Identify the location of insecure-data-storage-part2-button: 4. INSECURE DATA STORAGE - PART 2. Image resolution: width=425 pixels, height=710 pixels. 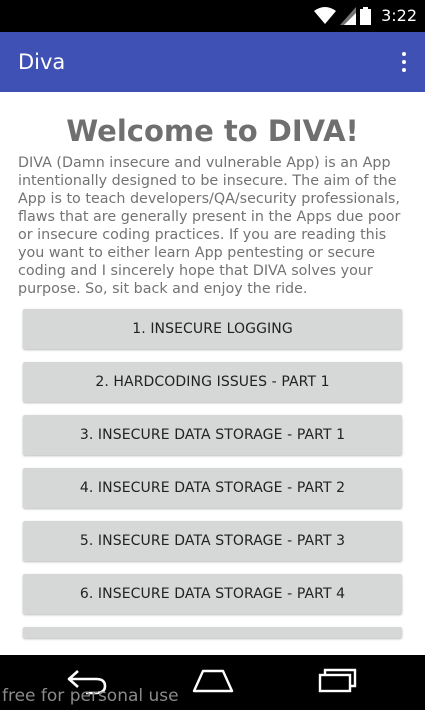
(212, 488).